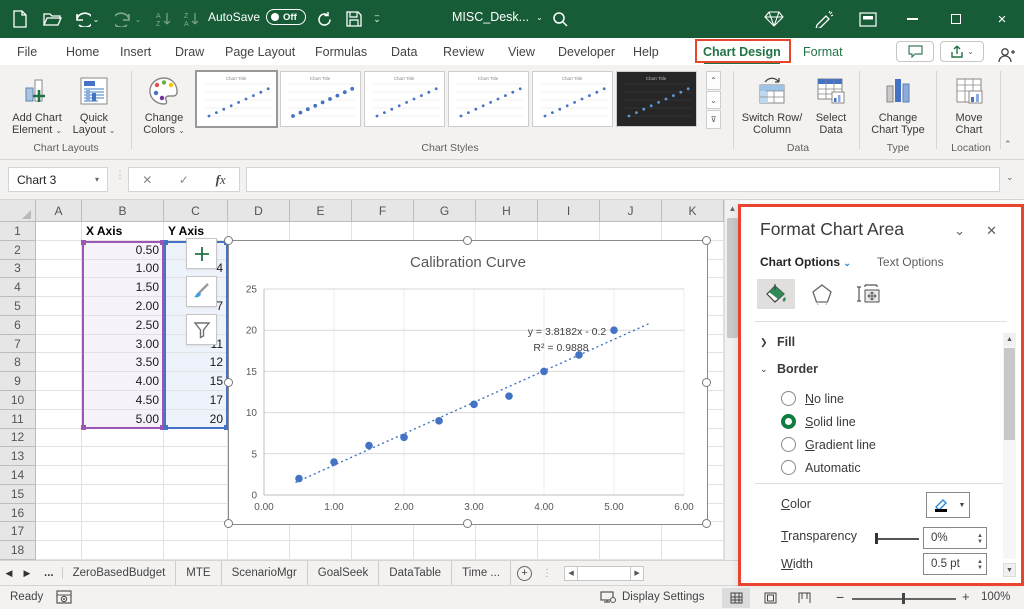 The height and width of the screenshot is (609, 1024). I want to click on ribbon-display-options-icon, so click(868, 19).